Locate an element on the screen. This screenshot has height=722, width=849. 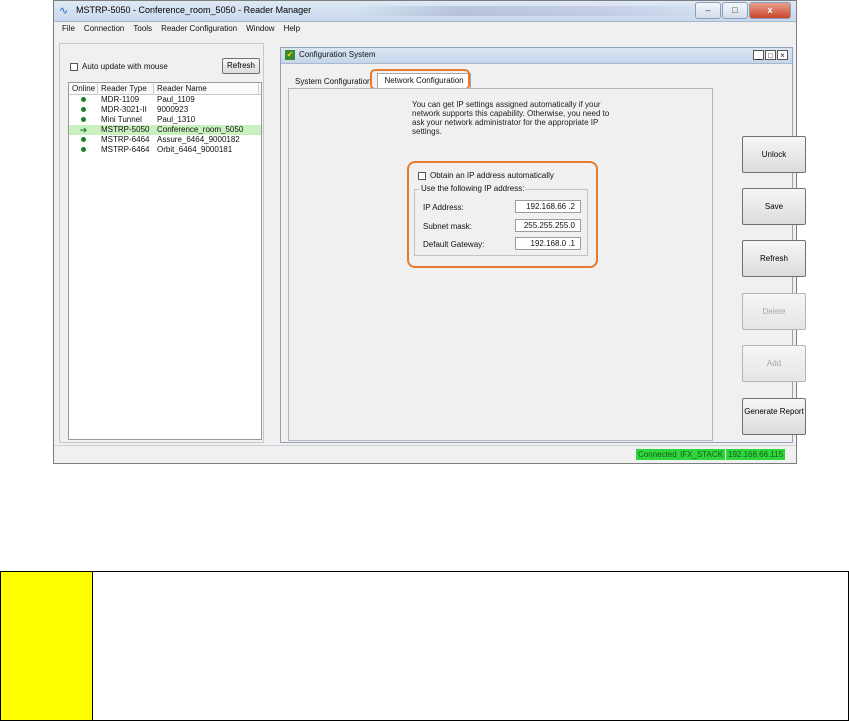
reader-name: 9000923 is located at coordinates (173, 109).